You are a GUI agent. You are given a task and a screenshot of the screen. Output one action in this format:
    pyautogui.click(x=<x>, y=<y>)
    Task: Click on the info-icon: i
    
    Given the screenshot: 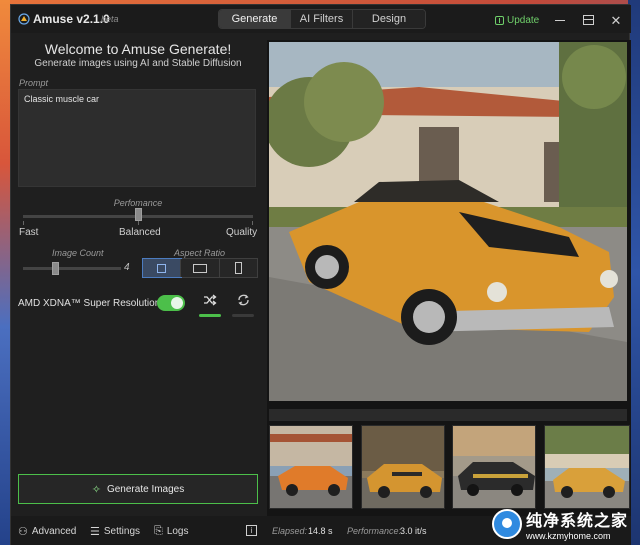 What is the action you would take?
    pyautogui.click(x=251, y=530)
    